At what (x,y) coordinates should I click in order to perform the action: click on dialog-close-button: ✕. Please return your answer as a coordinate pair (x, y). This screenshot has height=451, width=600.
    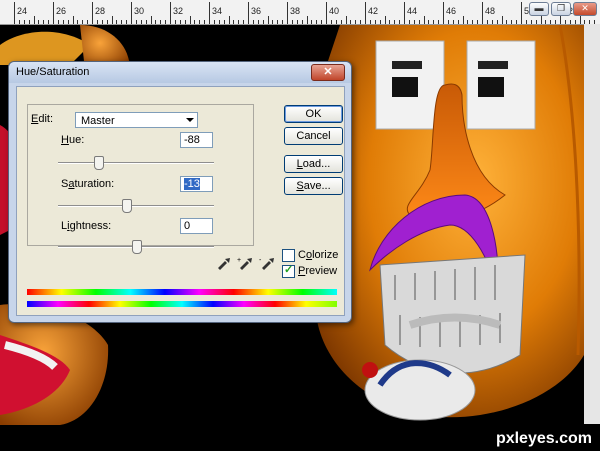
    Looking at the image, I should click on (328, 72).